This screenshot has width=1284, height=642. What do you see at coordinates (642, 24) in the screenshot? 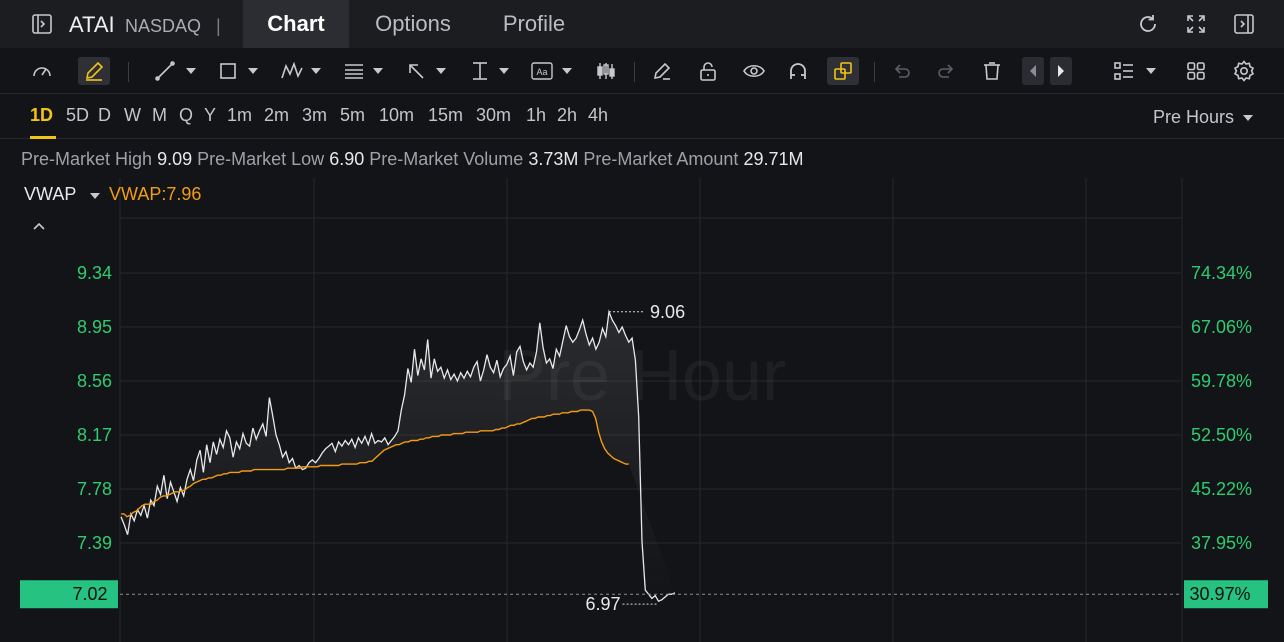
I see `title-bar: ATAI NASDAQ | Chart Options Profile` at bounding box center [642, 24].